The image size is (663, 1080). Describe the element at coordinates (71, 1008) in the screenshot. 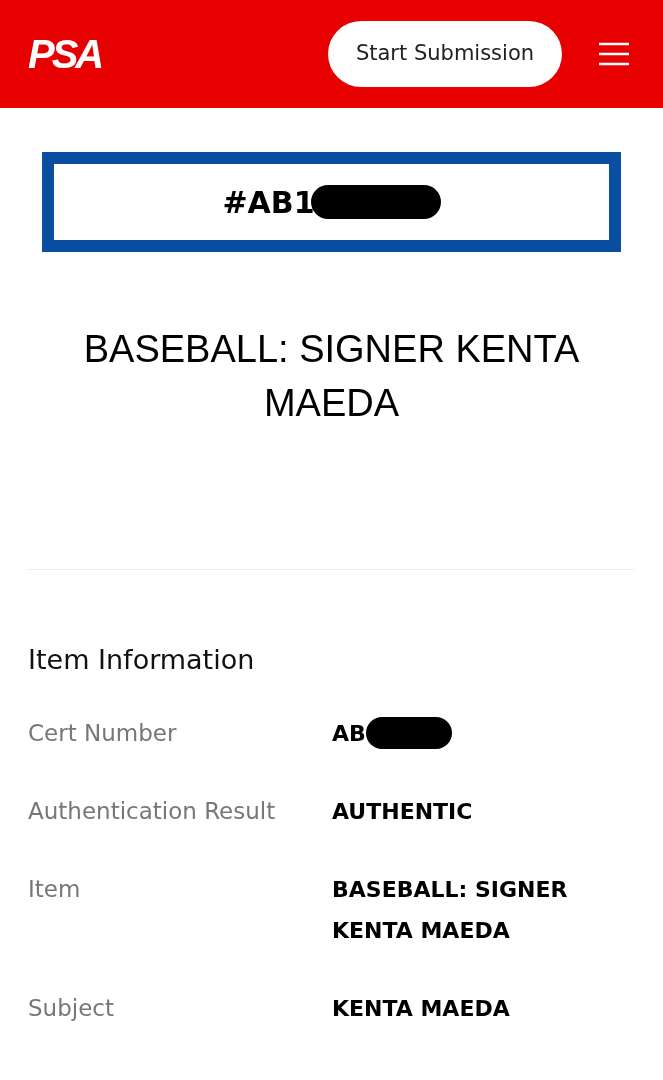

I see `field-label: Subject` at that location.